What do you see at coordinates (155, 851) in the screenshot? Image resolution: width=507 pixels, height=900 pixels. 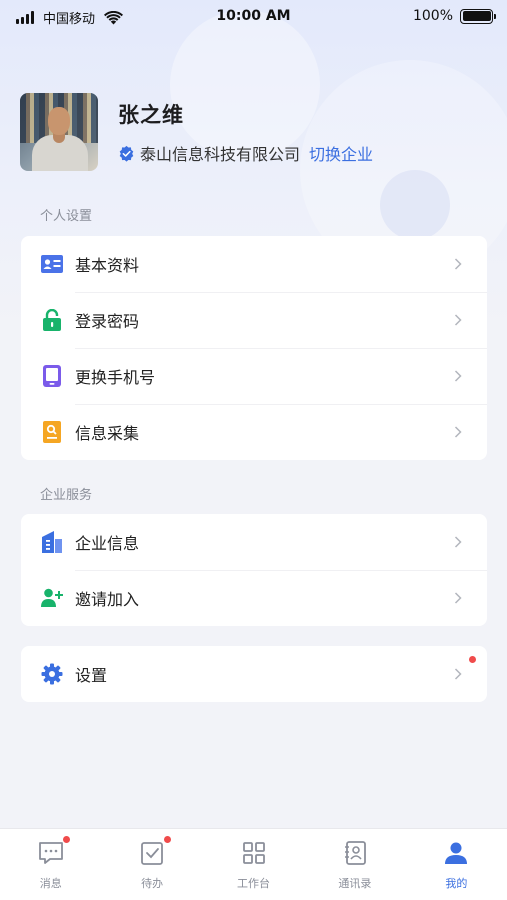 I see `todo-icon` at bounding box center [155, 851].